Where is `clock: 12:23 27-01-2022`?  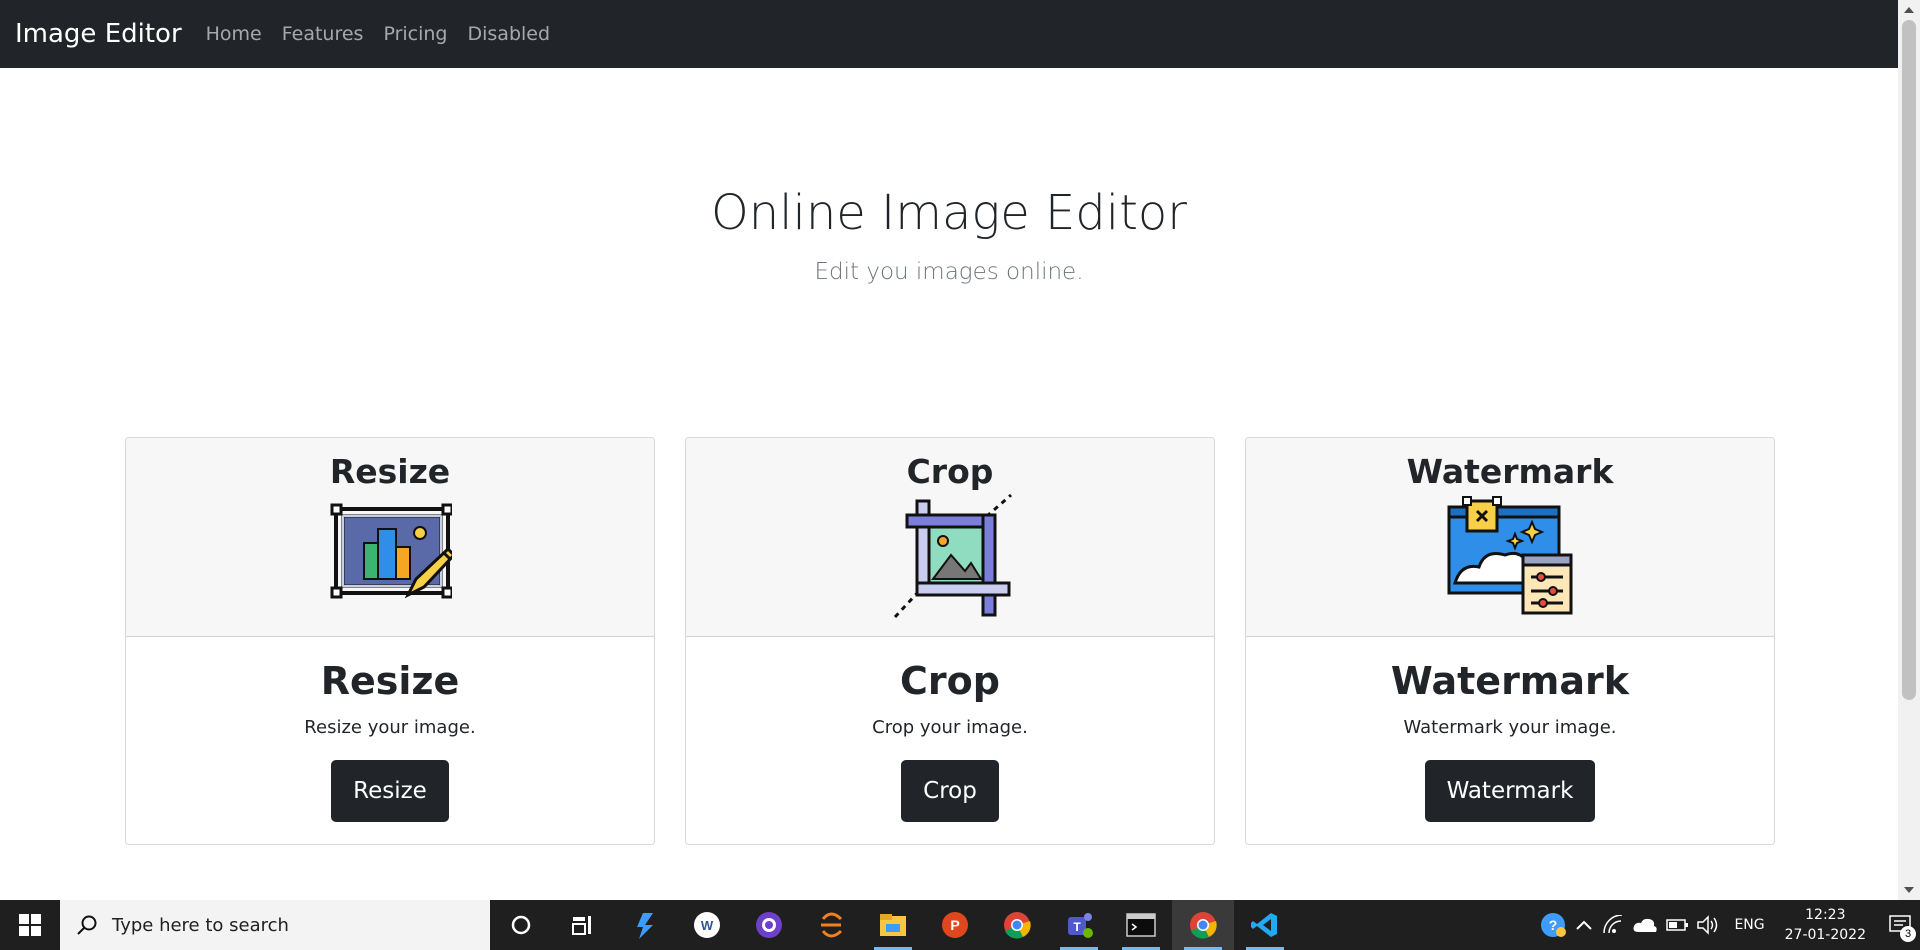
clock: 12:23 27-01-2022 is located at coordinates (1825, 925).